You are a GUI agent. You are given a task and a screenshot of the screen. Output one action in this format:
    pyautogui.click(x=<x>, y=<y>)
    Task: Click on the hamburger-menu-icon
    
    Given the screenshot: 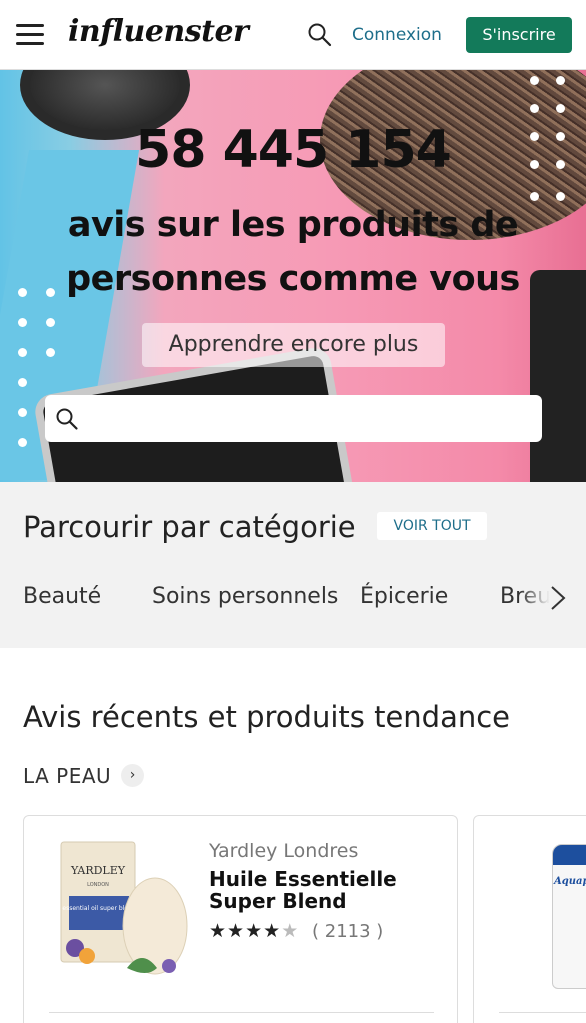 What is the action you would take?
    pyautogui.click(x=30, y=35)
    